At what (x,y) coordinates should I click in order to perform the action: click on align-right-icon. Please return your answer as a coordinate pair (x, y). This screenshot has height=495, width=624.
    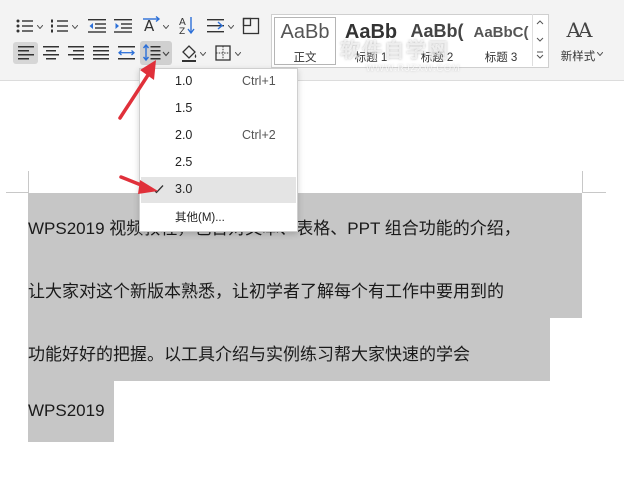
    Looking at the image, I should click on (76, 53).